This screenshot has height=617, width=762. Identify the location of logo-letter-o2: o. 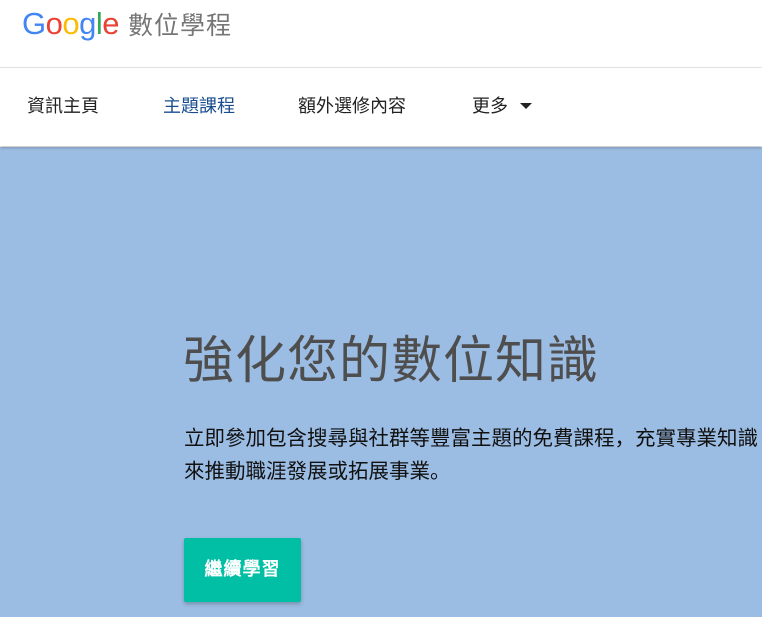
(71, 23).